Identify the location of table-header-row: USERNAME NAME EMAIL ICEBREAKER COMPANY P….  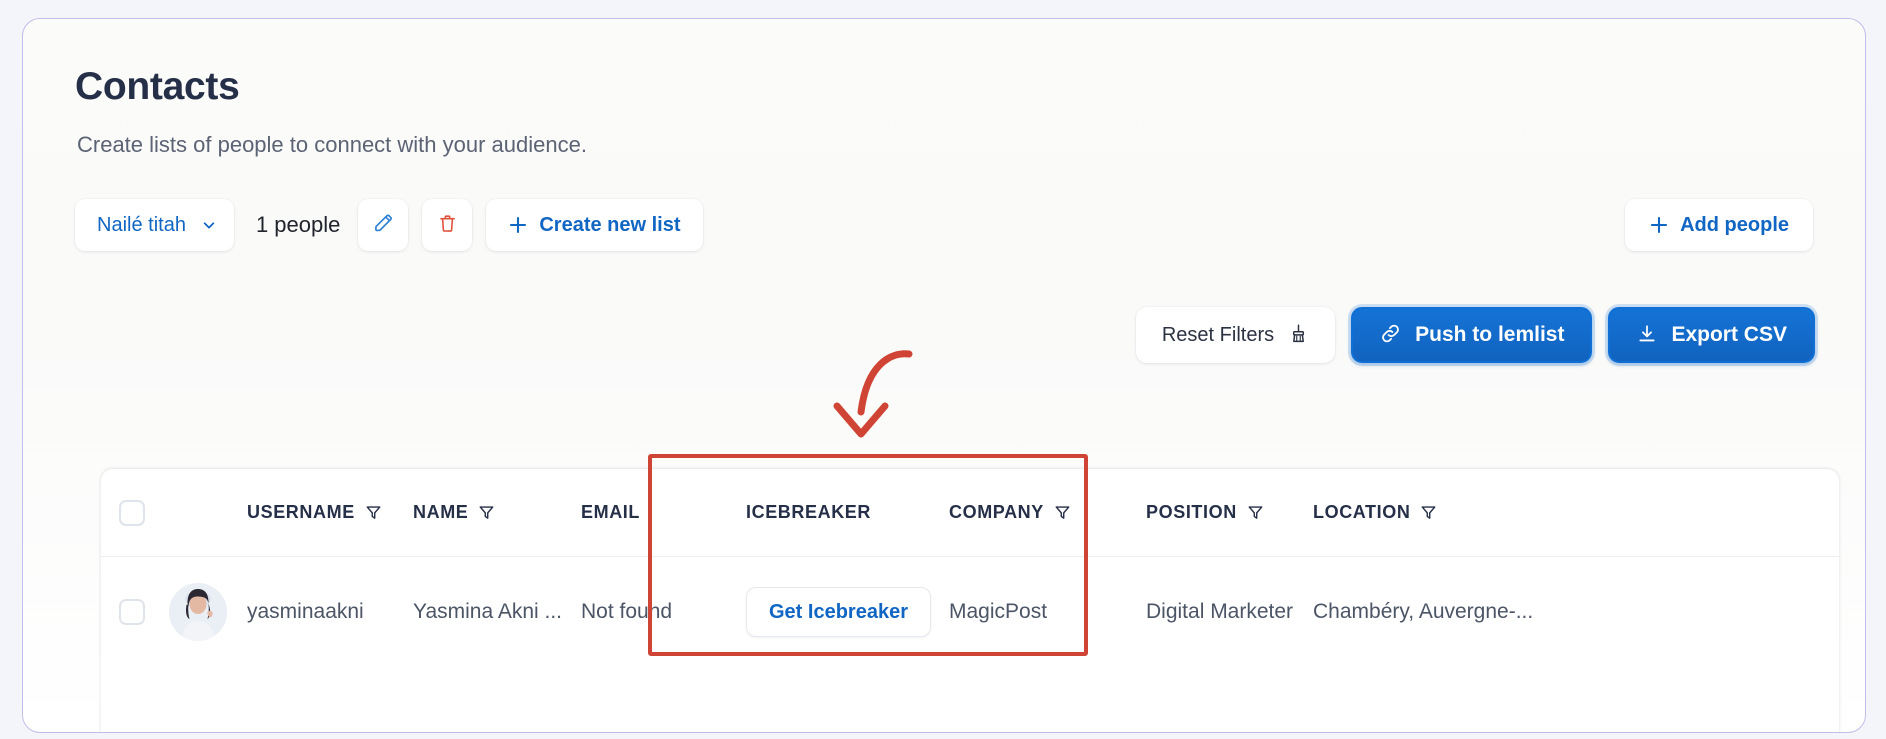
(970, 513).